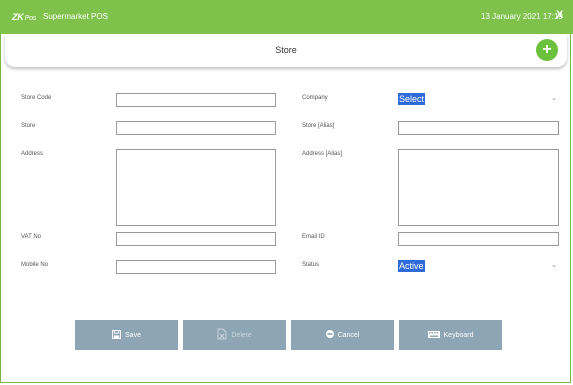 This screenshot has width=573, height=385. What do you see at coordinates (313, 237) in the screenshot?
I see `email-id-label: Email ID` at bounding box center [313, 237].